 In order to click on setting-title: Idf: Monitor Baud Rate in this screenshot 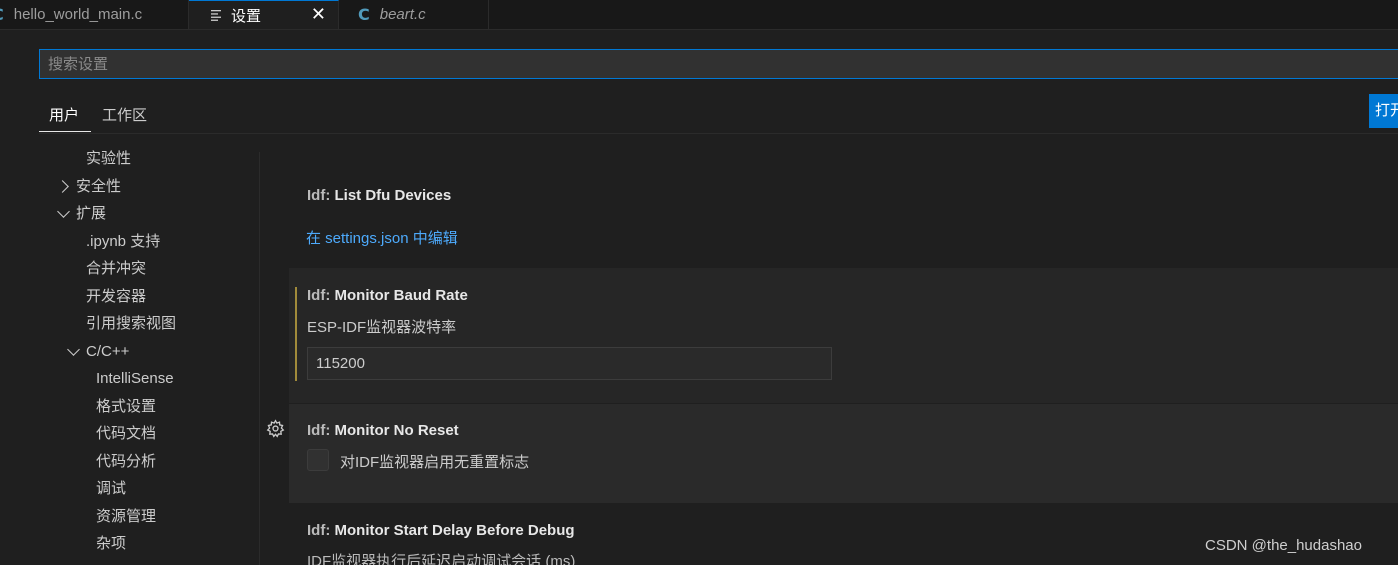, I will do `click(387, 295)`.